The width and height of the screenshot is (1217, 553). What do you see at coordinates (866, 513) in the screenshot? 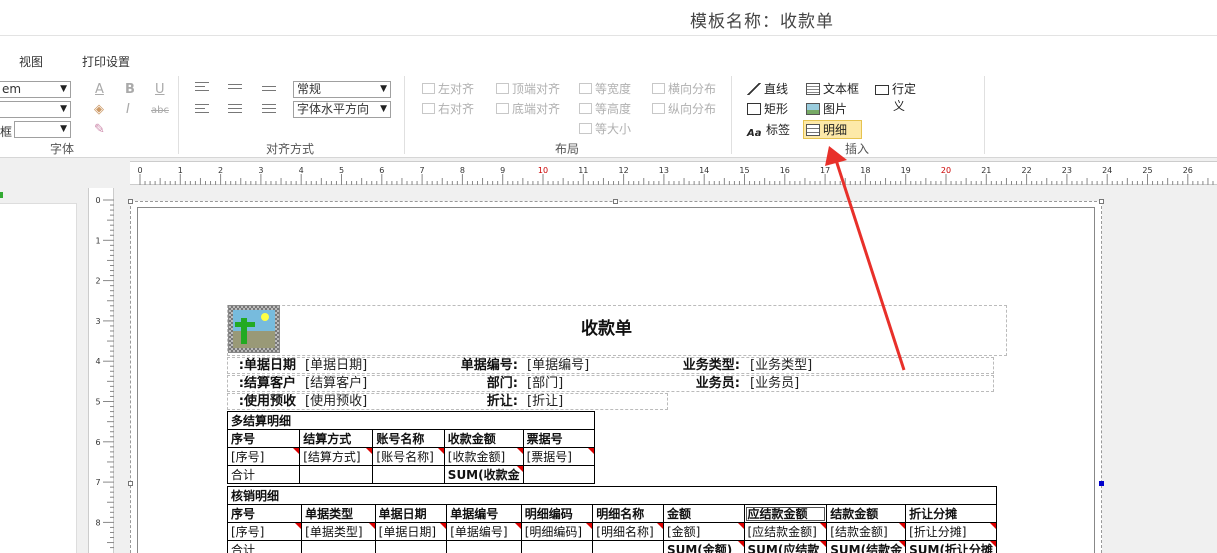
I see `table-header-cell: 结款金额` at bounding box center [866, 513].